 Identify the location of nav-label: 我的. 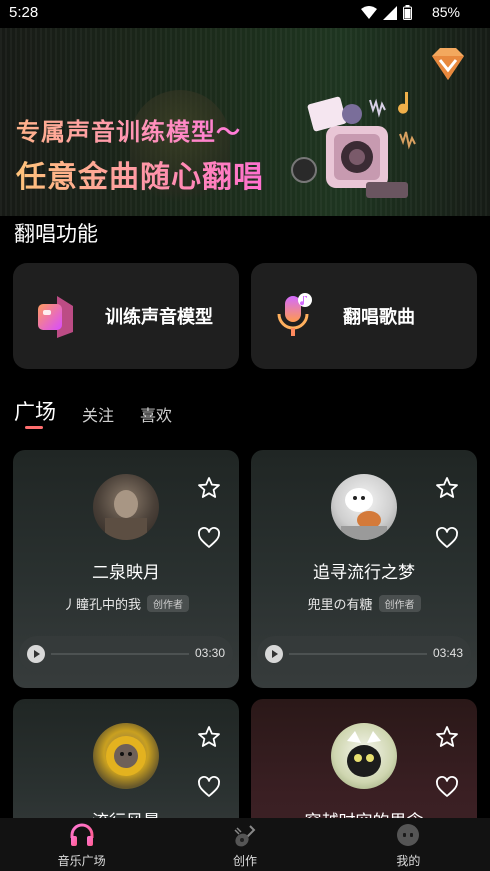
(408, 861).